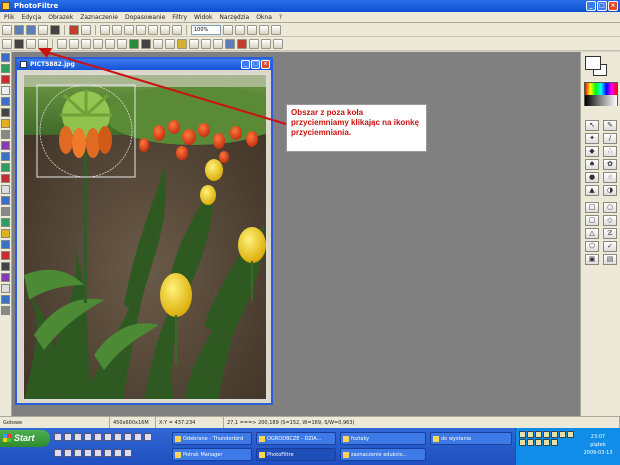 This screenshot has width=620, height=465. Describe the element at coordinates (245, 64) in the screenshot. I see `doc-minimize-button: _` at that location.